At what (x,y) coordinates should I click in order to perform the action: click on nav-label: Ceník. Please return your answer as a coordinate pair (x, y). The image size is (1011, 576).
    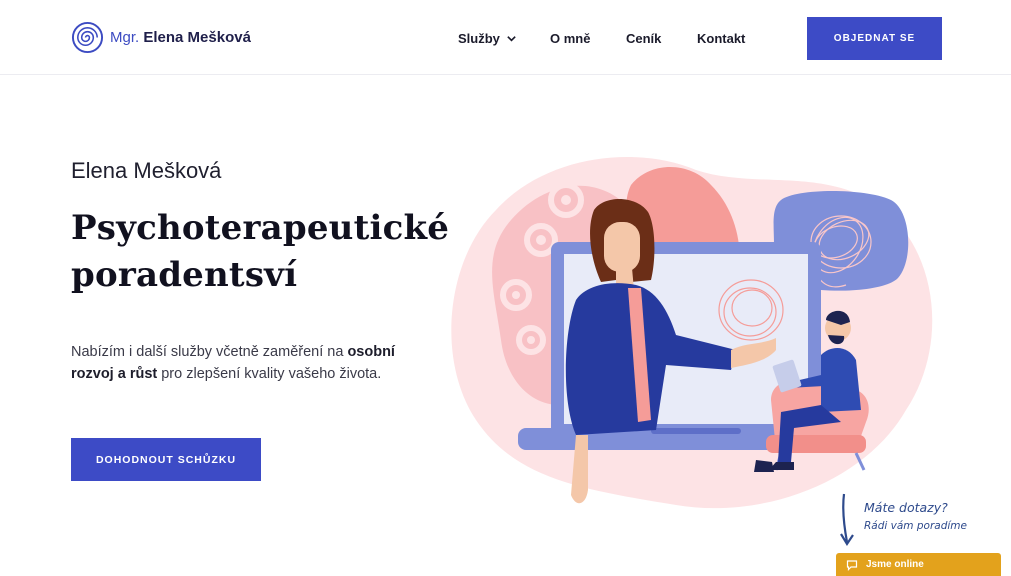
    Looking at the image, I should click on (644, 38).